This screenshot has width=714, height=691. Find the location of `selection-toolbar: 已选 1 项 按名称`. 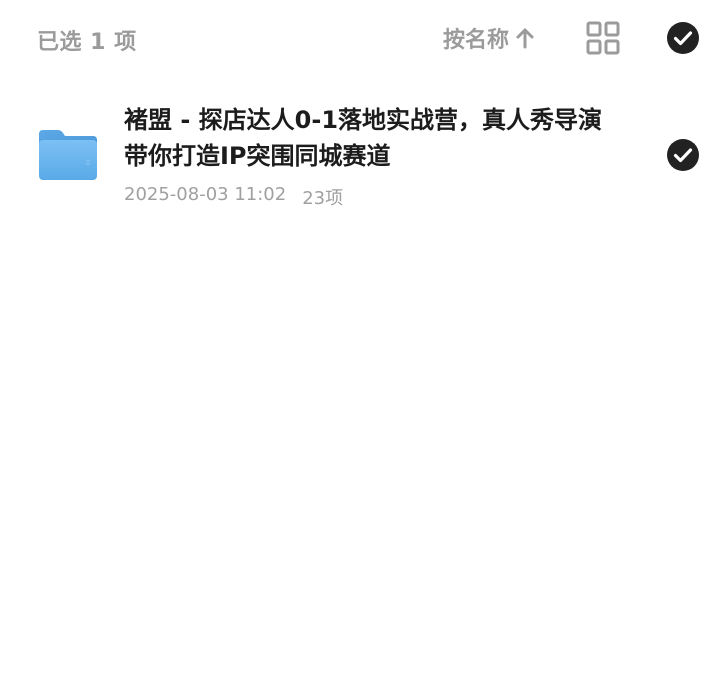

selection-toolbar: 已选 1 项 按名称 is located at coordinates (357, 38).